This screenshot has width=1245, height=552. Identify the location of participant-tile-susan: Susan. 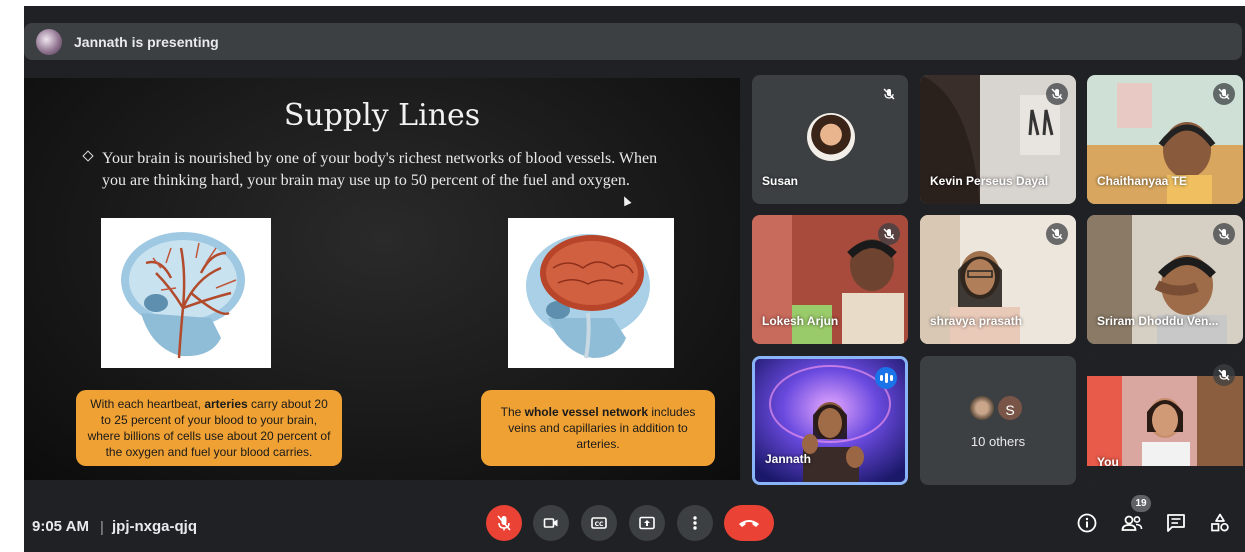
(830, 139).